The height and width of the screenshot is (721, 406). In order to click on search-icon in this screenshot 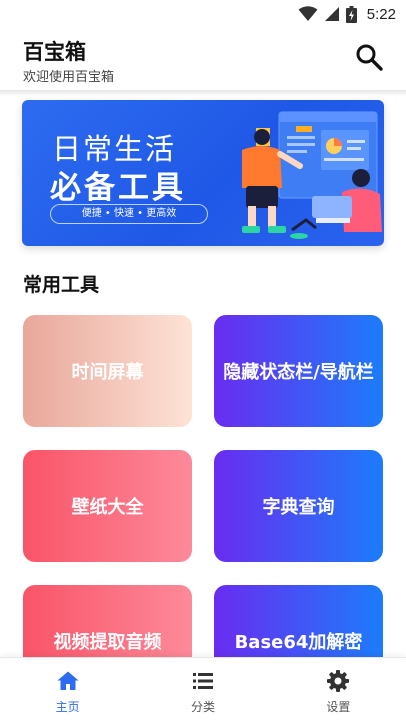, I will do `click(369, 57)`.